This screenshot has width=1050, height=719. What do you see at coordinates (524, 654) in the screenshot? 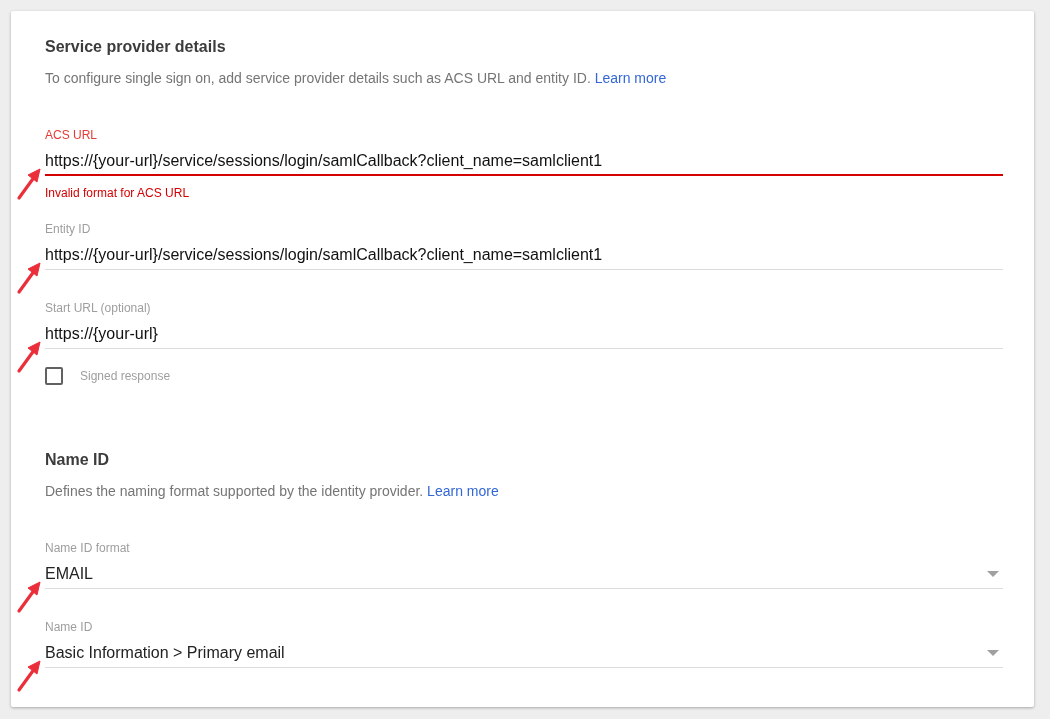
I see `dropdown-field: Basic Information > Primary email` at bounding box center [524, 654].